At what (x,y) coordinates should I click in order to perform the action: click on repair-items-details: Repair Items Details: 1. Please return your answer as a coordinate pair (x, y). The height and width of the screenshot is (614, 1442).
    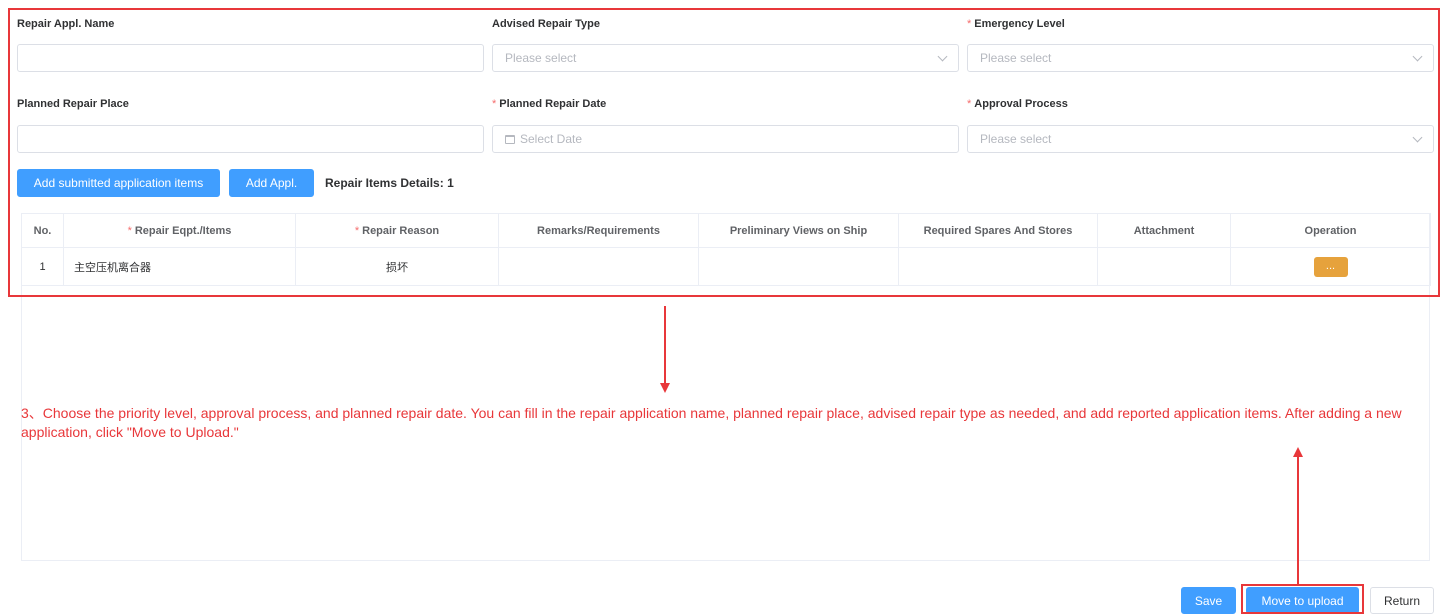
    Looking at the image, I should click on (389, 183).